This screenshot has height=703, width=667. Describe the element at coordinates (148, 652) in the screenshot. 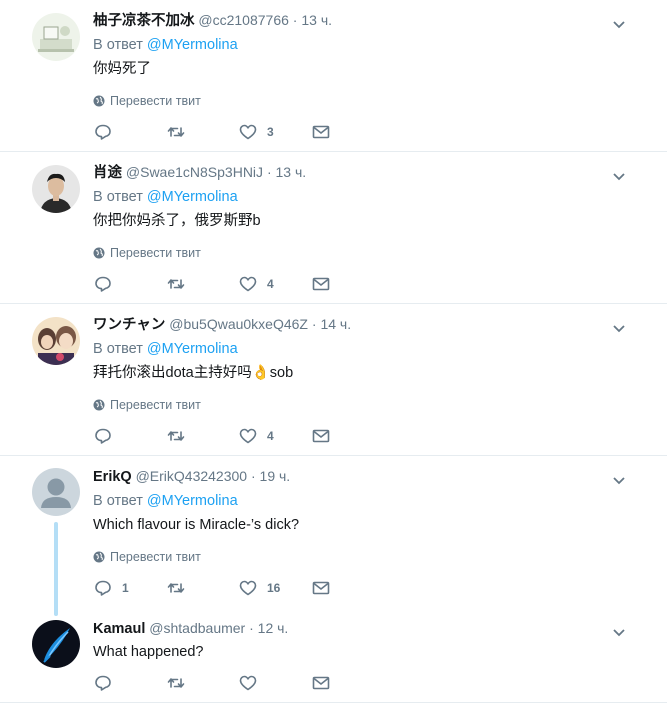

I see `tweet-text: What happened?` at that location.